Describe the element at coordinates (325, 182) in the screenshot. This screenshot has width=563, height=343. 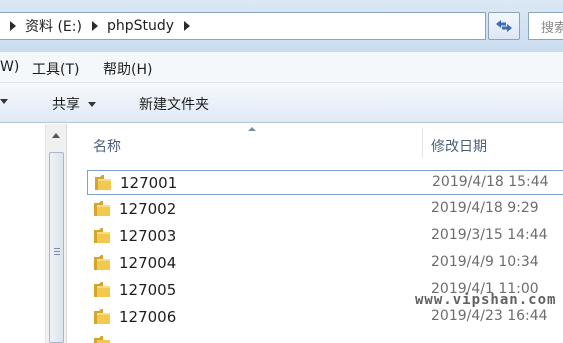
I see `file-row: 127001 2019/4/18 15:44` at that location.